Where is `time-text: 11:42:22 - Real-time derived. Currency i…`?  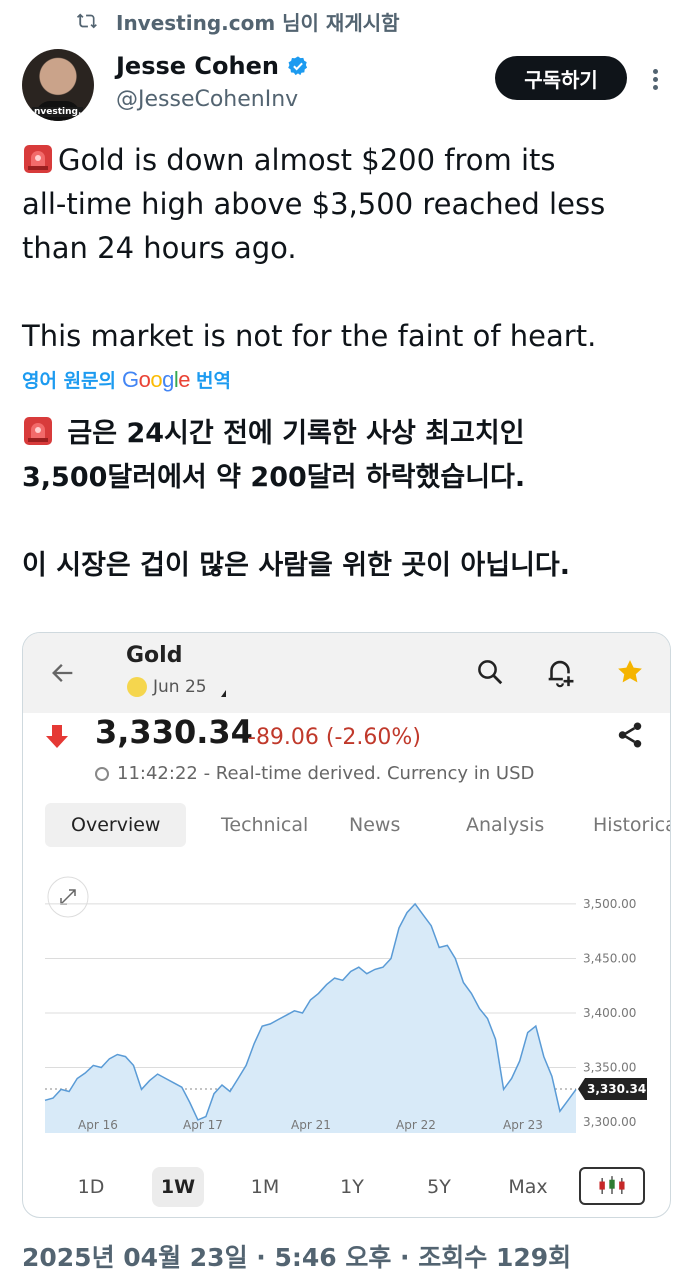
time-text: 11:42:22 - Real-time derived. Currency i… is located at coordinates (326, 773).